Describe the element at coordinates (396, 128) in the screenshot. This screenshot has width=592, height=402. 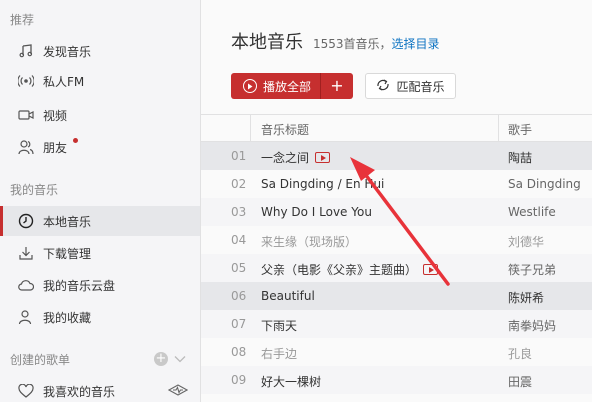
I see `table-header: 音乐标题 歌手` at that location.